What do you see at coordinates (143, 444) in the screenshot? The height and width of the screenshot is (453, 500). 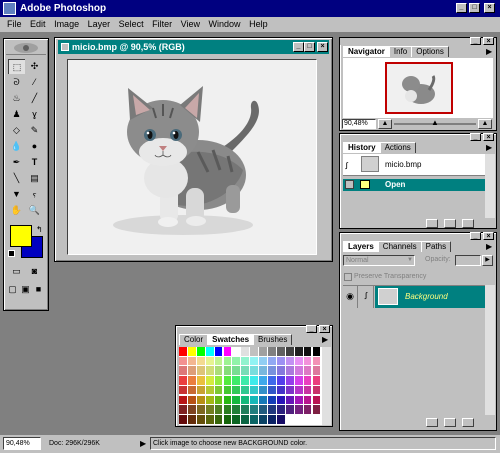 I see `status-arrow-icon: ▶` at bounding box center [143, 444].